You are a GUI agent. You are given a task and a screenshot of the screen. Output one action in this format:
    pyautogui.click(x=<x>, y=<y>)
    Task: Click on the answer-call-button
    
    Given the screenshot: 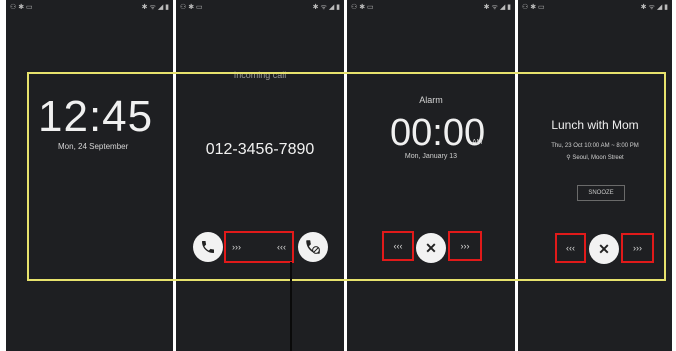 What is the action you would take?
    pyautogui.click(x=208, y=247)
    